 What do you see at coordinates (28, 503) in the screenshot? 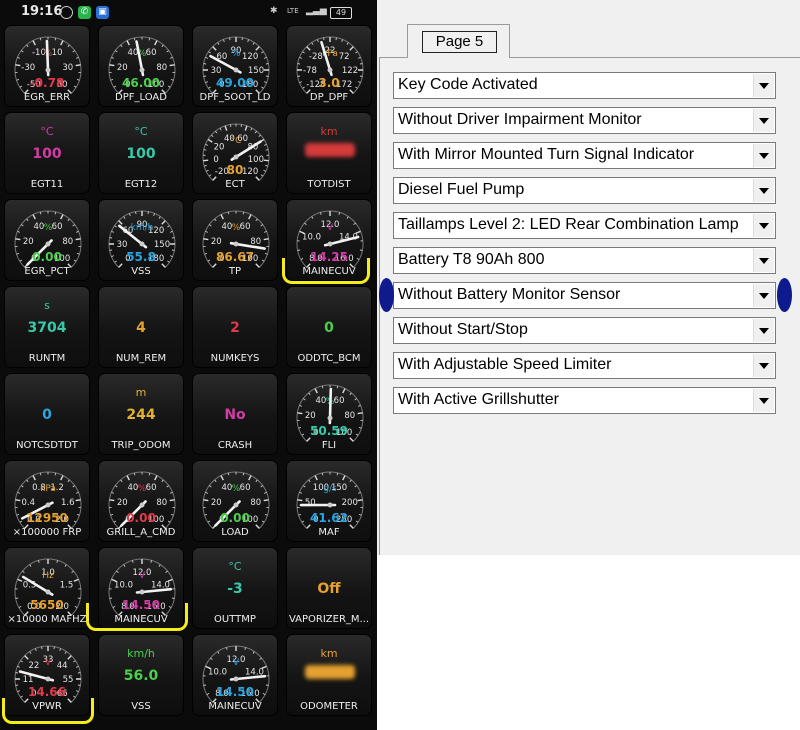
I see `dial-tick-label: 0.4` at bounding box center [28, 503].